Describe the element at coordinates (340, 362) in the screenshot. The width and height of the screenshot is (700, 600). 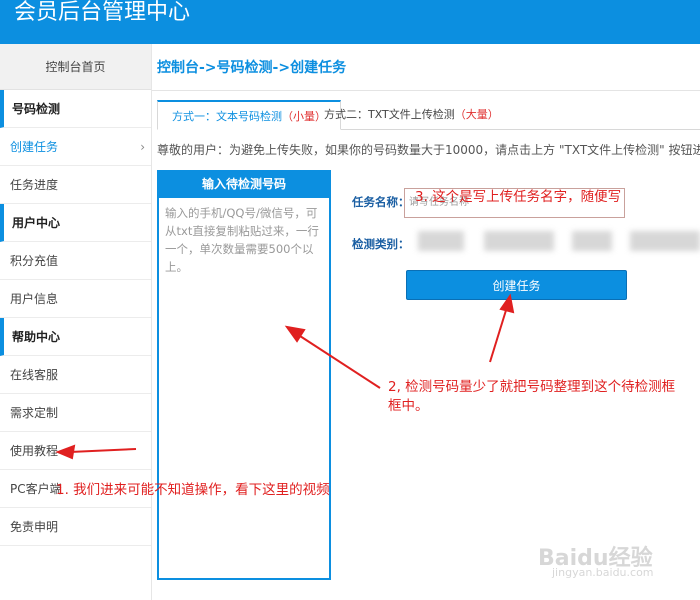
I see `arrow-to-input-box` at that location.